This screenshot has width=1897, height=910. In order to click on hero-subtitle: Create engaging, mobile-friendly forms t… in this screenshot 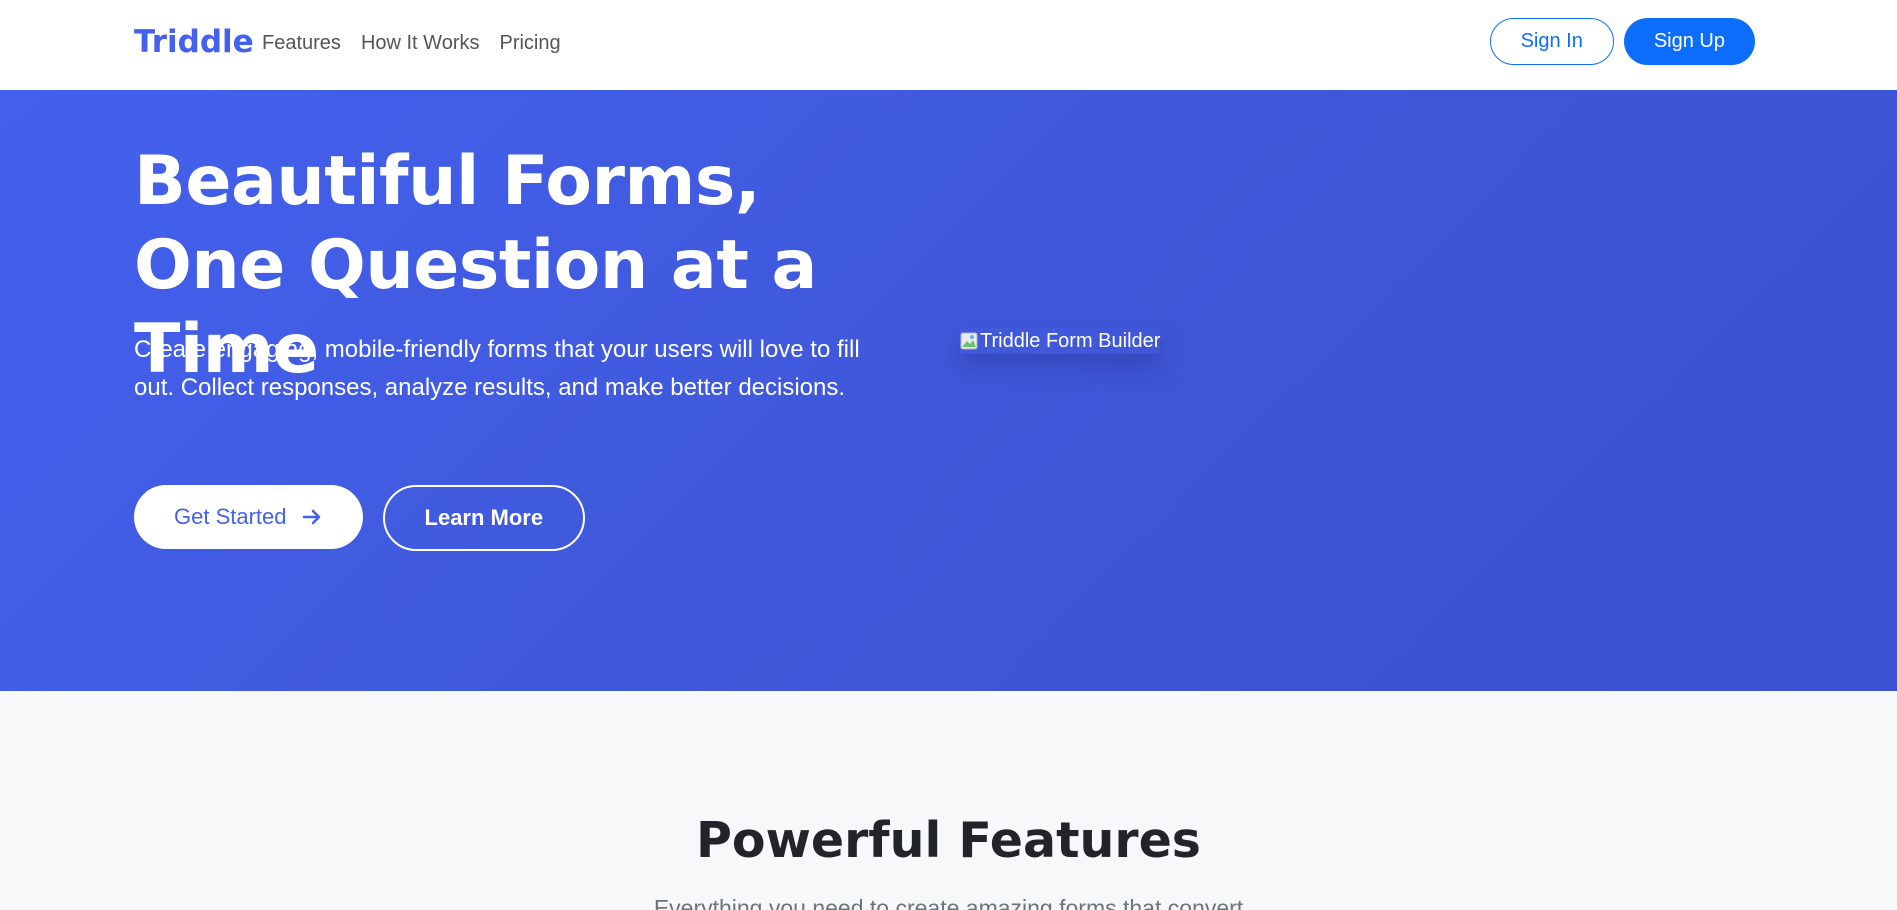, I will do `click(497, 368)`.